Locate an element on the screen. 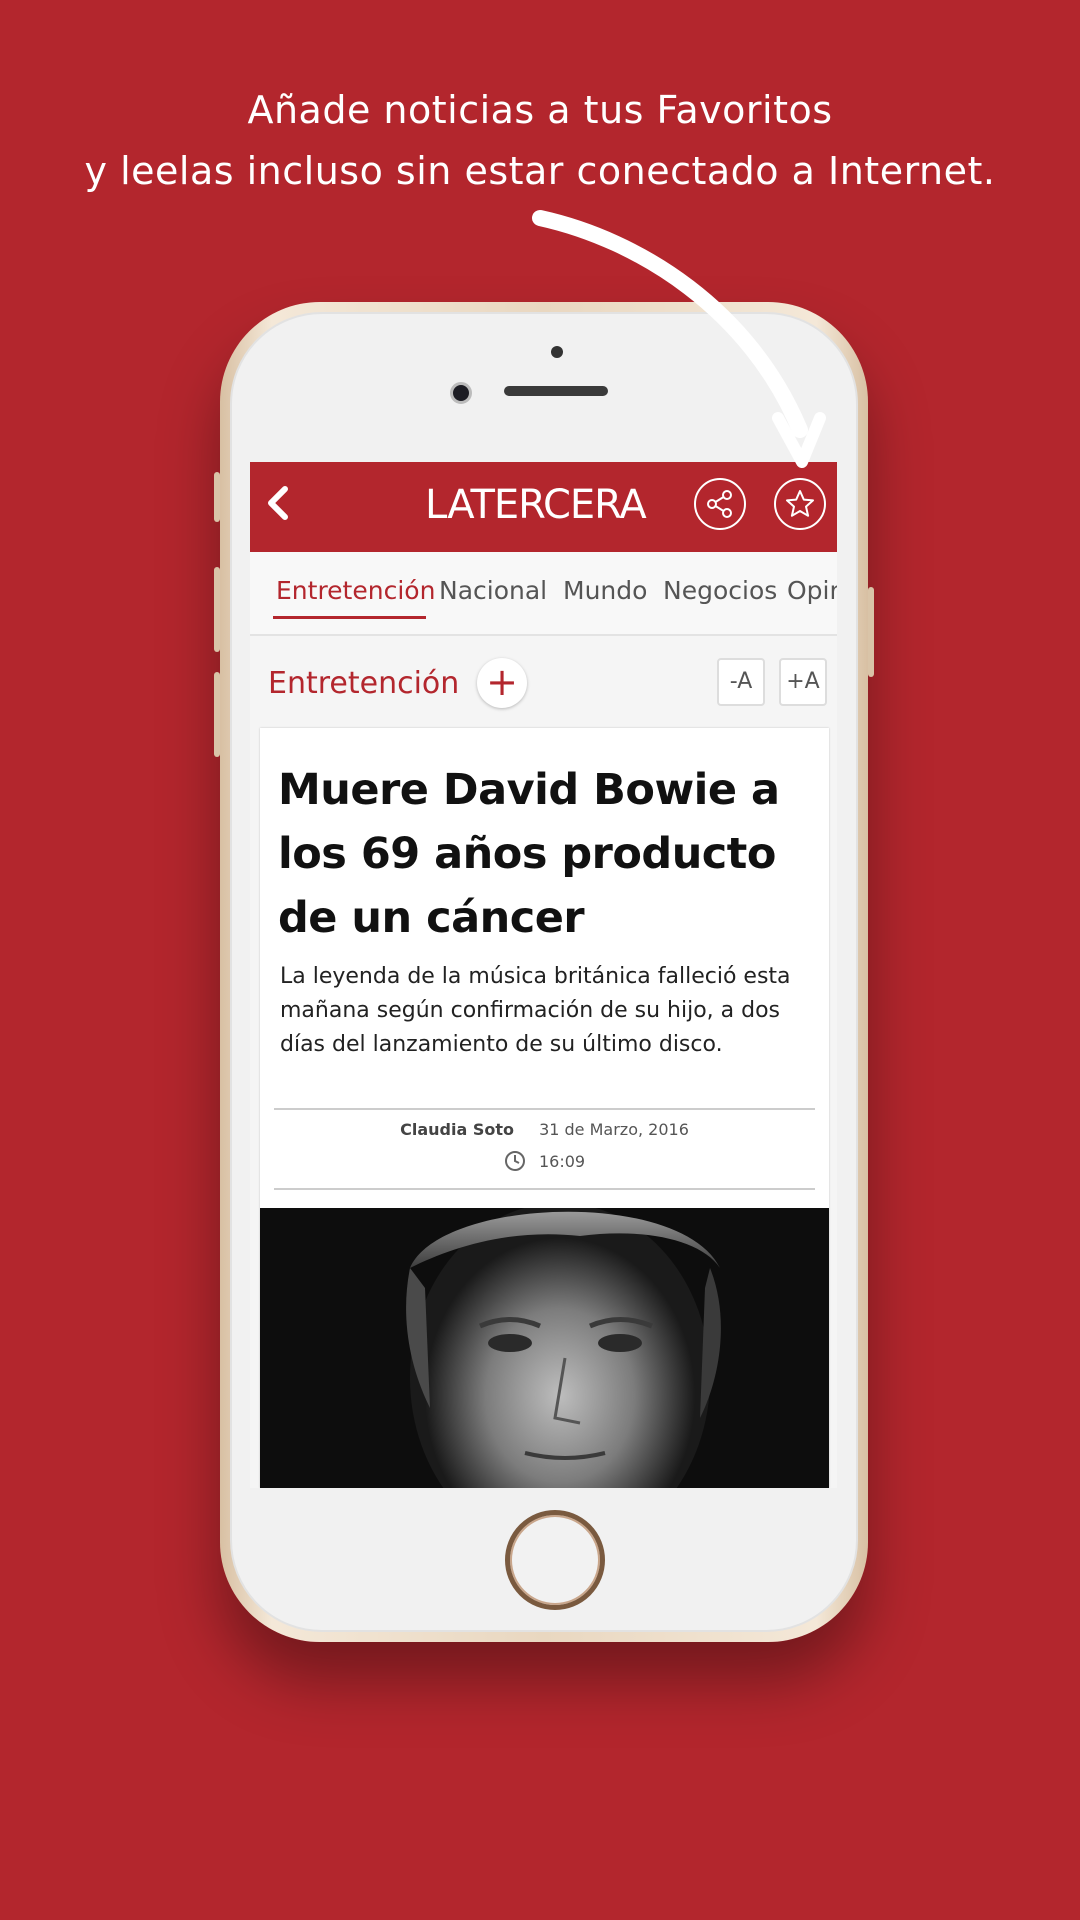 This screenshot has height=1920, width=1080. article-photo is located at coordinates (544, 1348).